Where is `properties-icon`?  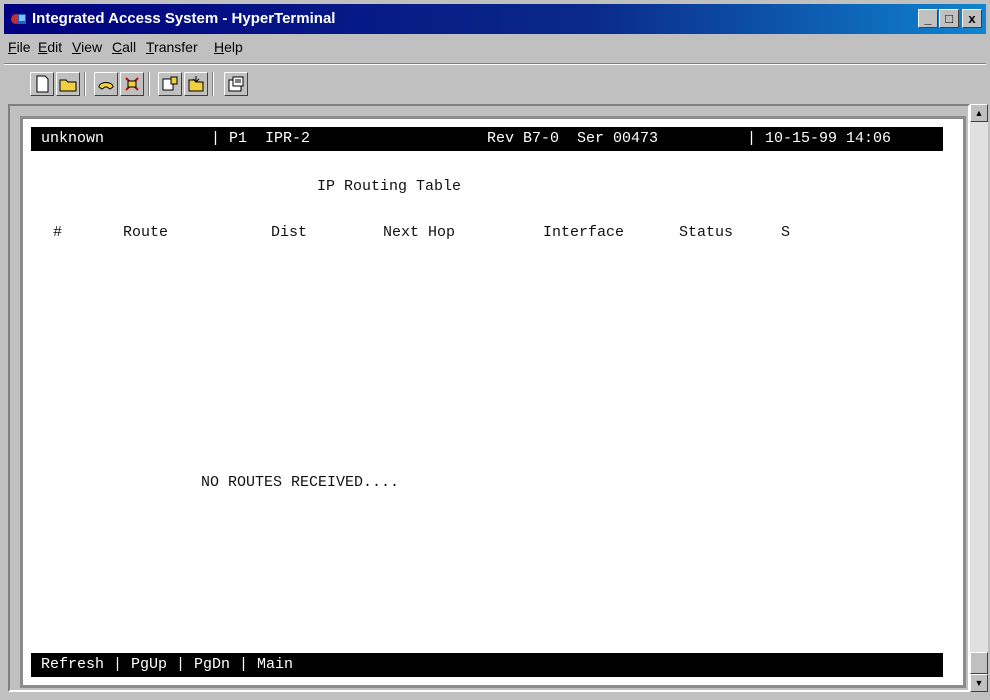 properties-icon is located at coordinates (236, 84).